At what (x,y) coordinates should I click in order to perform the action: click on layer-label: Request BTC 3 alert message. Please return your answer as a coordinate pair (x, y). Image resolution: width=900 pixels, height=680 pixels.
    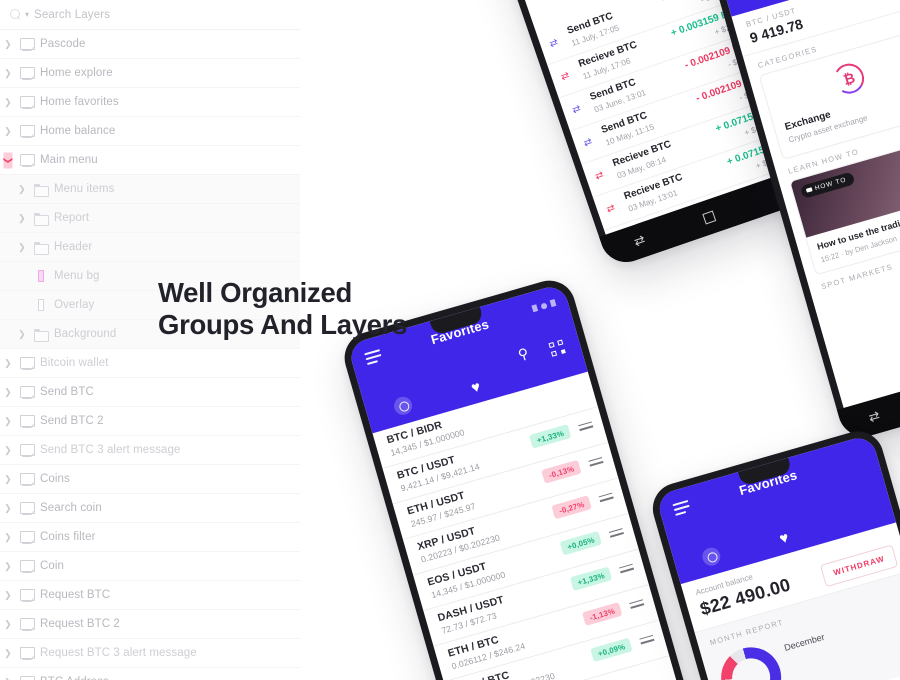
    Looking at the image, I should click on (118, 653).